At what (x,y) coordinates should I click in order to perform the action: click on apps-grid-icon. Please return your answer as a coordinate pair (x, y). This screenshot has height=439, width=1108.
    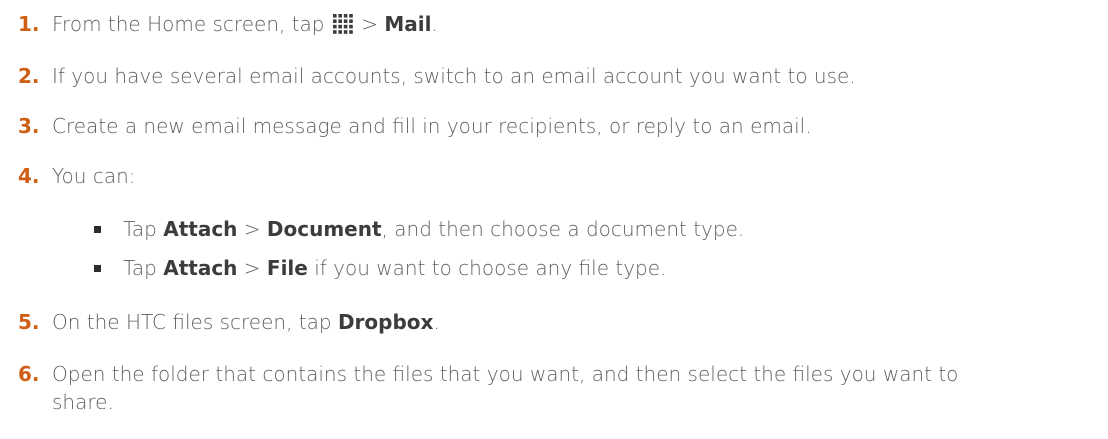
    Looking at the image, I should click on (342, 24).